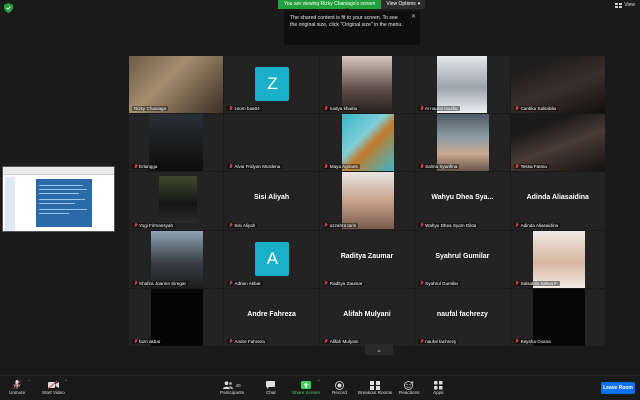 The height and width of the screenshot is (400, 640). Describe the element at coordinates (58, 199) in the screenshot. I see `shared-screen-thumbnail` at that location.